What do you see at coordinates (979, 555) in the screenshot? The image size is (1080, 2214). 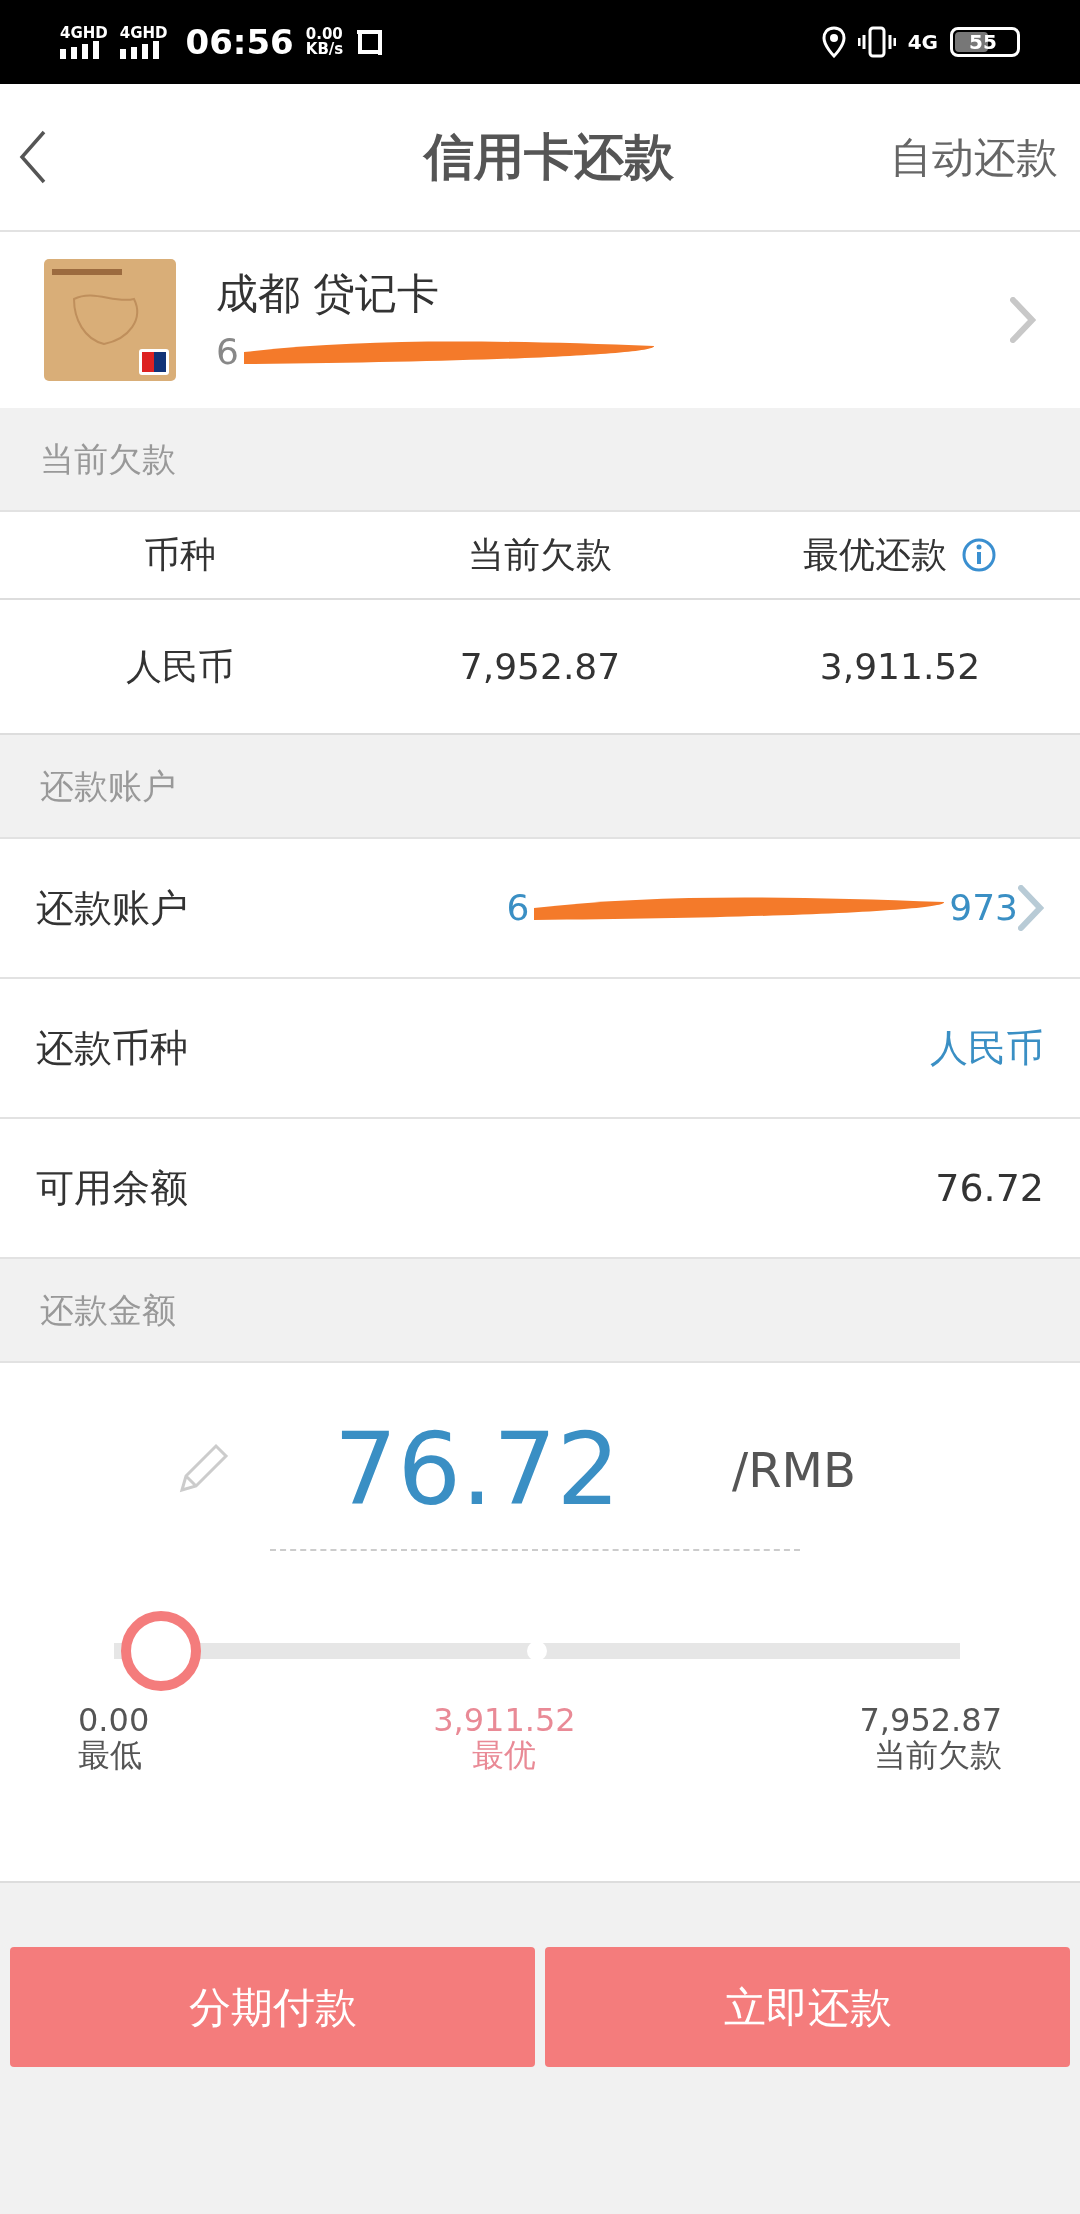 I see `info-icon` at bounding box center [979, 555].